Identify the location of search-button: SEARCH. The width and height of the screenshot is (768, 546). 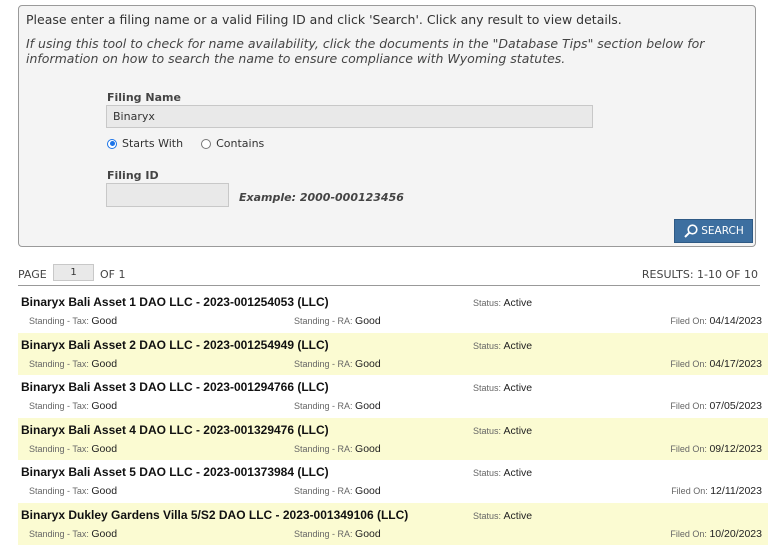
(713, 231).